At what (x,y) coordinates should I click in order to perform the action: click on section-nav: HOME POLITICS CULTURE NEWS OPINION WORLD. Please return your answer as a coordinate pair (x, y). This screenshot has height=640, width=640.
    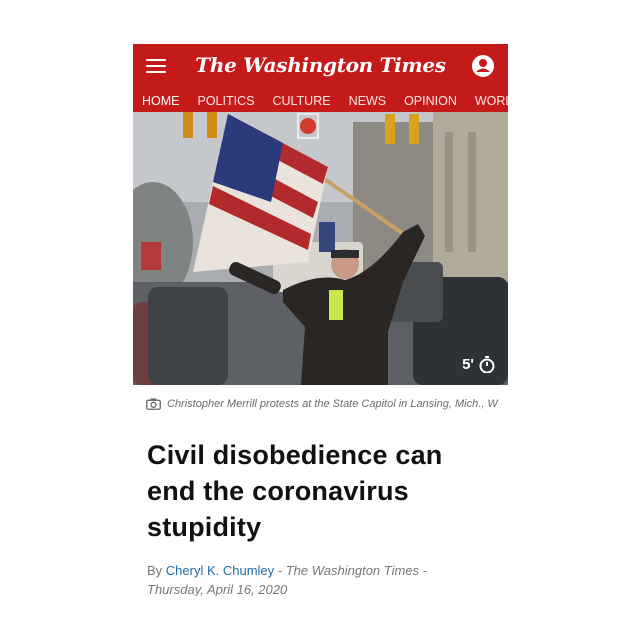
    Looking at the image, I should click on (320, 101).